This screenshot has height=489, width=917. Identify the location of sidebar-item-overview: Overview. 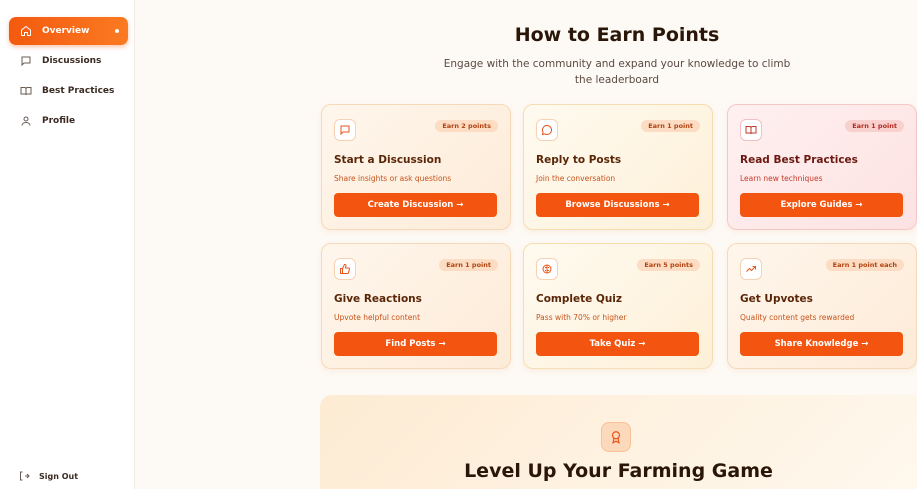
(68, 31).